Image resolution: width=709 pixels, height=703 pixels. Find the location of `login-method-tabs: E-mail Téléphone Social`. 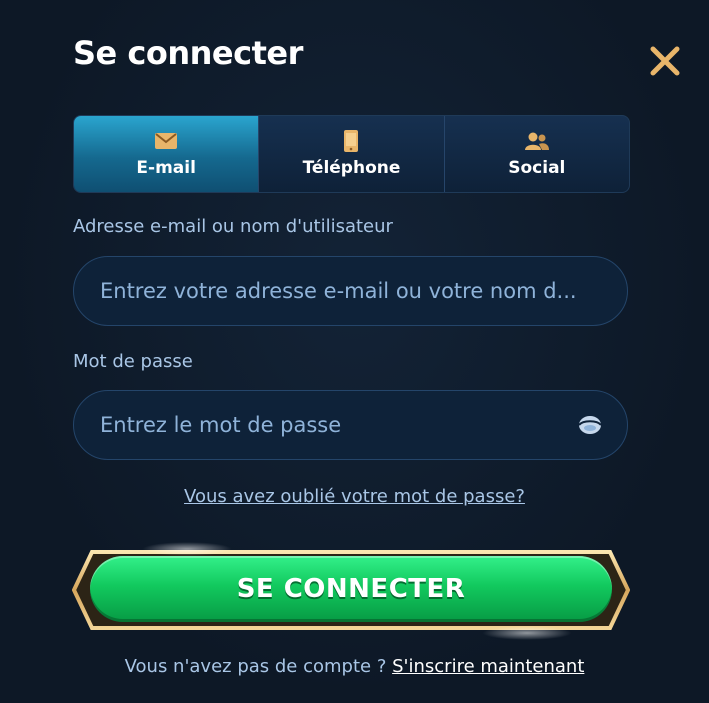

login-method-tabs: E-mail Téléphone Social is located at coordinates (351, 154).